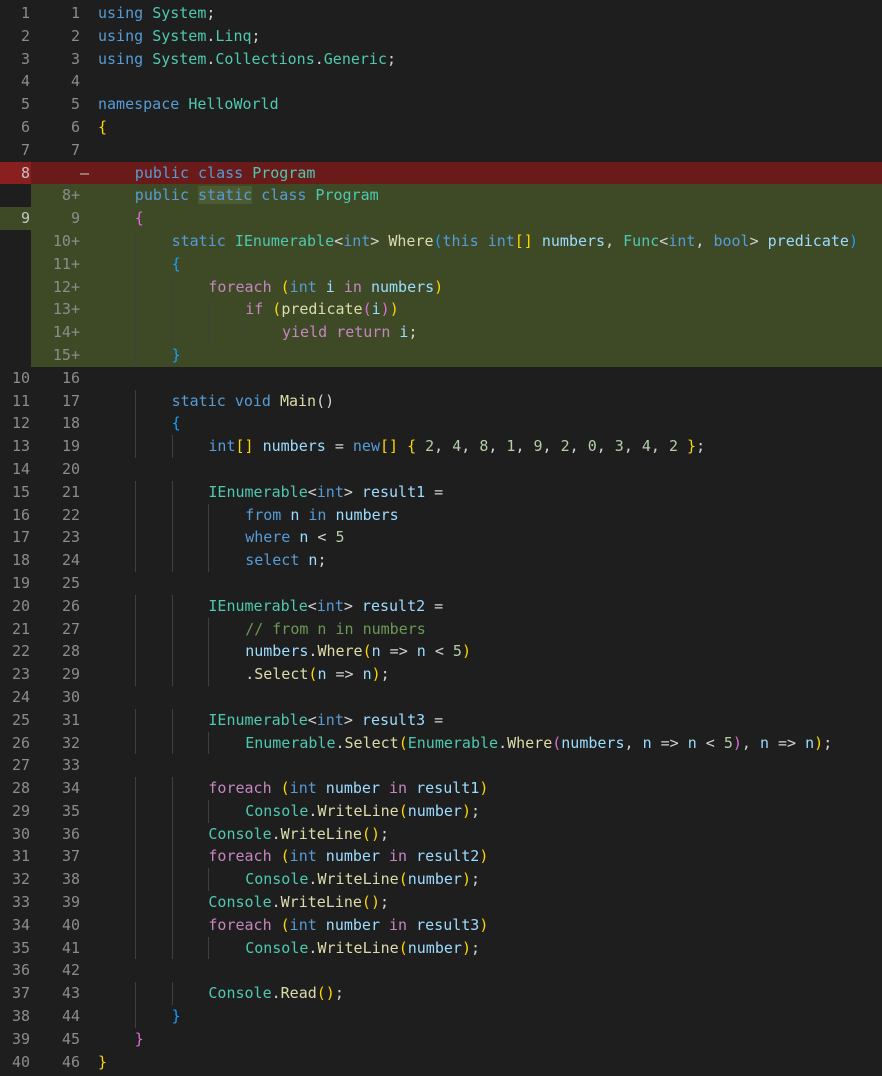  I want to click on code-line: 12+ foreach (int i in numbers), so click(441, 287).